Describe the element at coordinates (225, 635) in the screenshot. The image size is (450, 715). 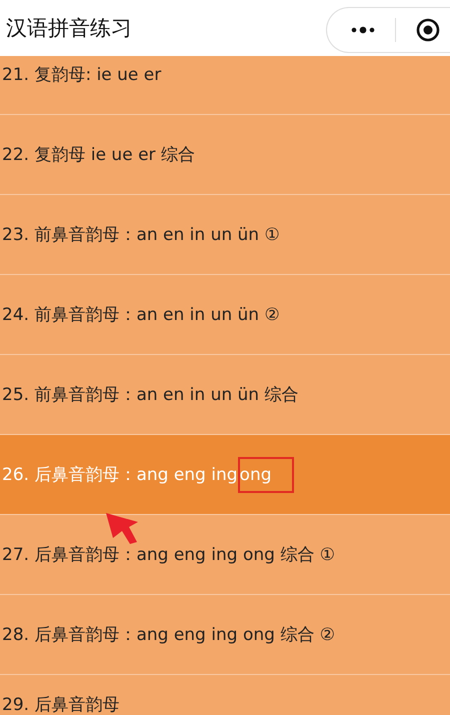
I see `lesson-item: 28. 后鼻音韵母：ang eng ing ong 综合 ②` at that location.